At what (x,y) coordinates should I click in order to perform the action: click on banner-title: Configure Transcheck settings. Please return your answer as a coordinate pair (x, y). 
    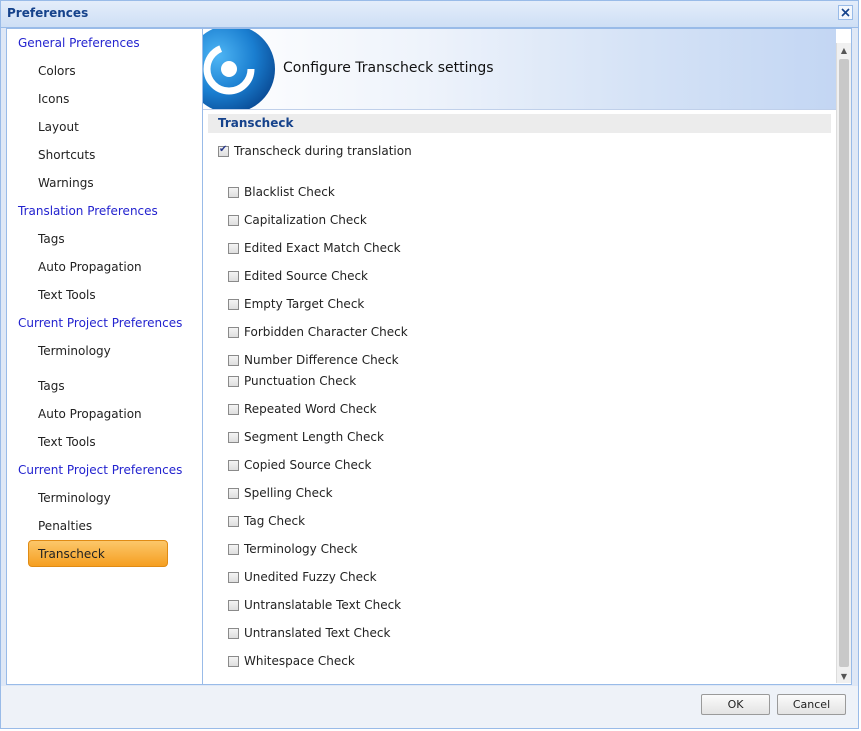
    Looking at the image, I should click on (388, 68).